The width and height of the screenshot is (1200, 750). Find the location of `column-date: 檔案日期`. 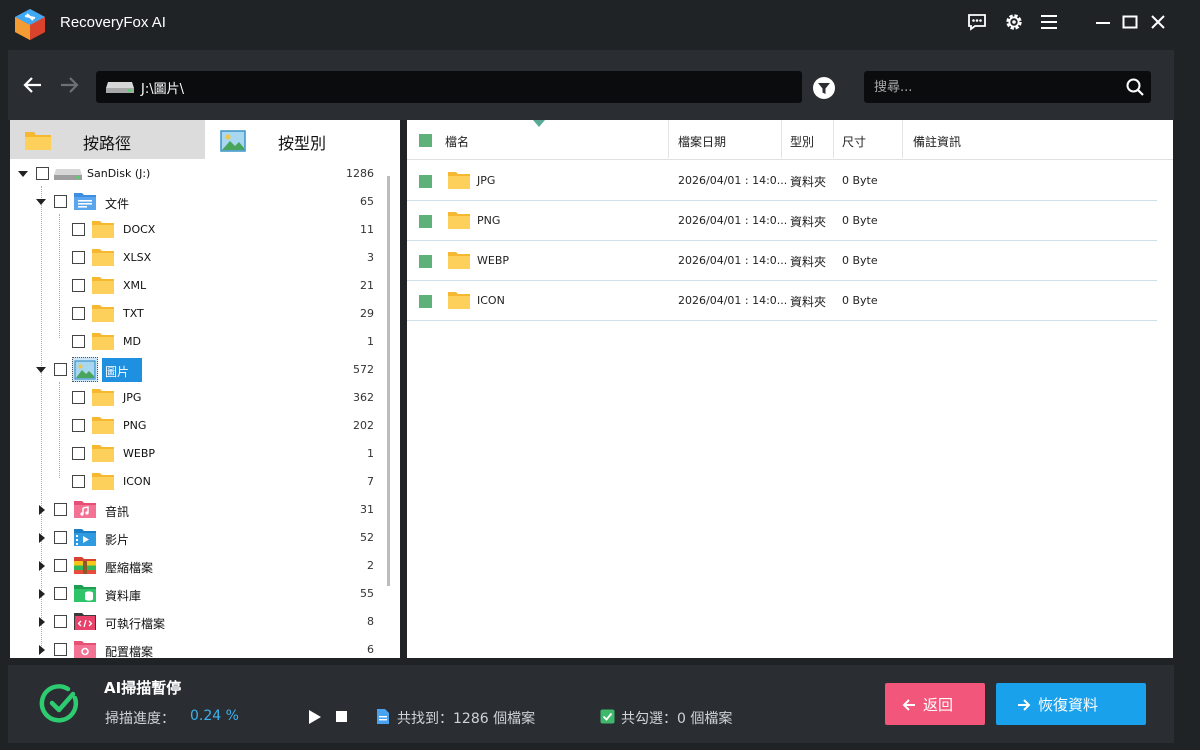

column-date: 檔案日期 is located at coordinates (702, 141).